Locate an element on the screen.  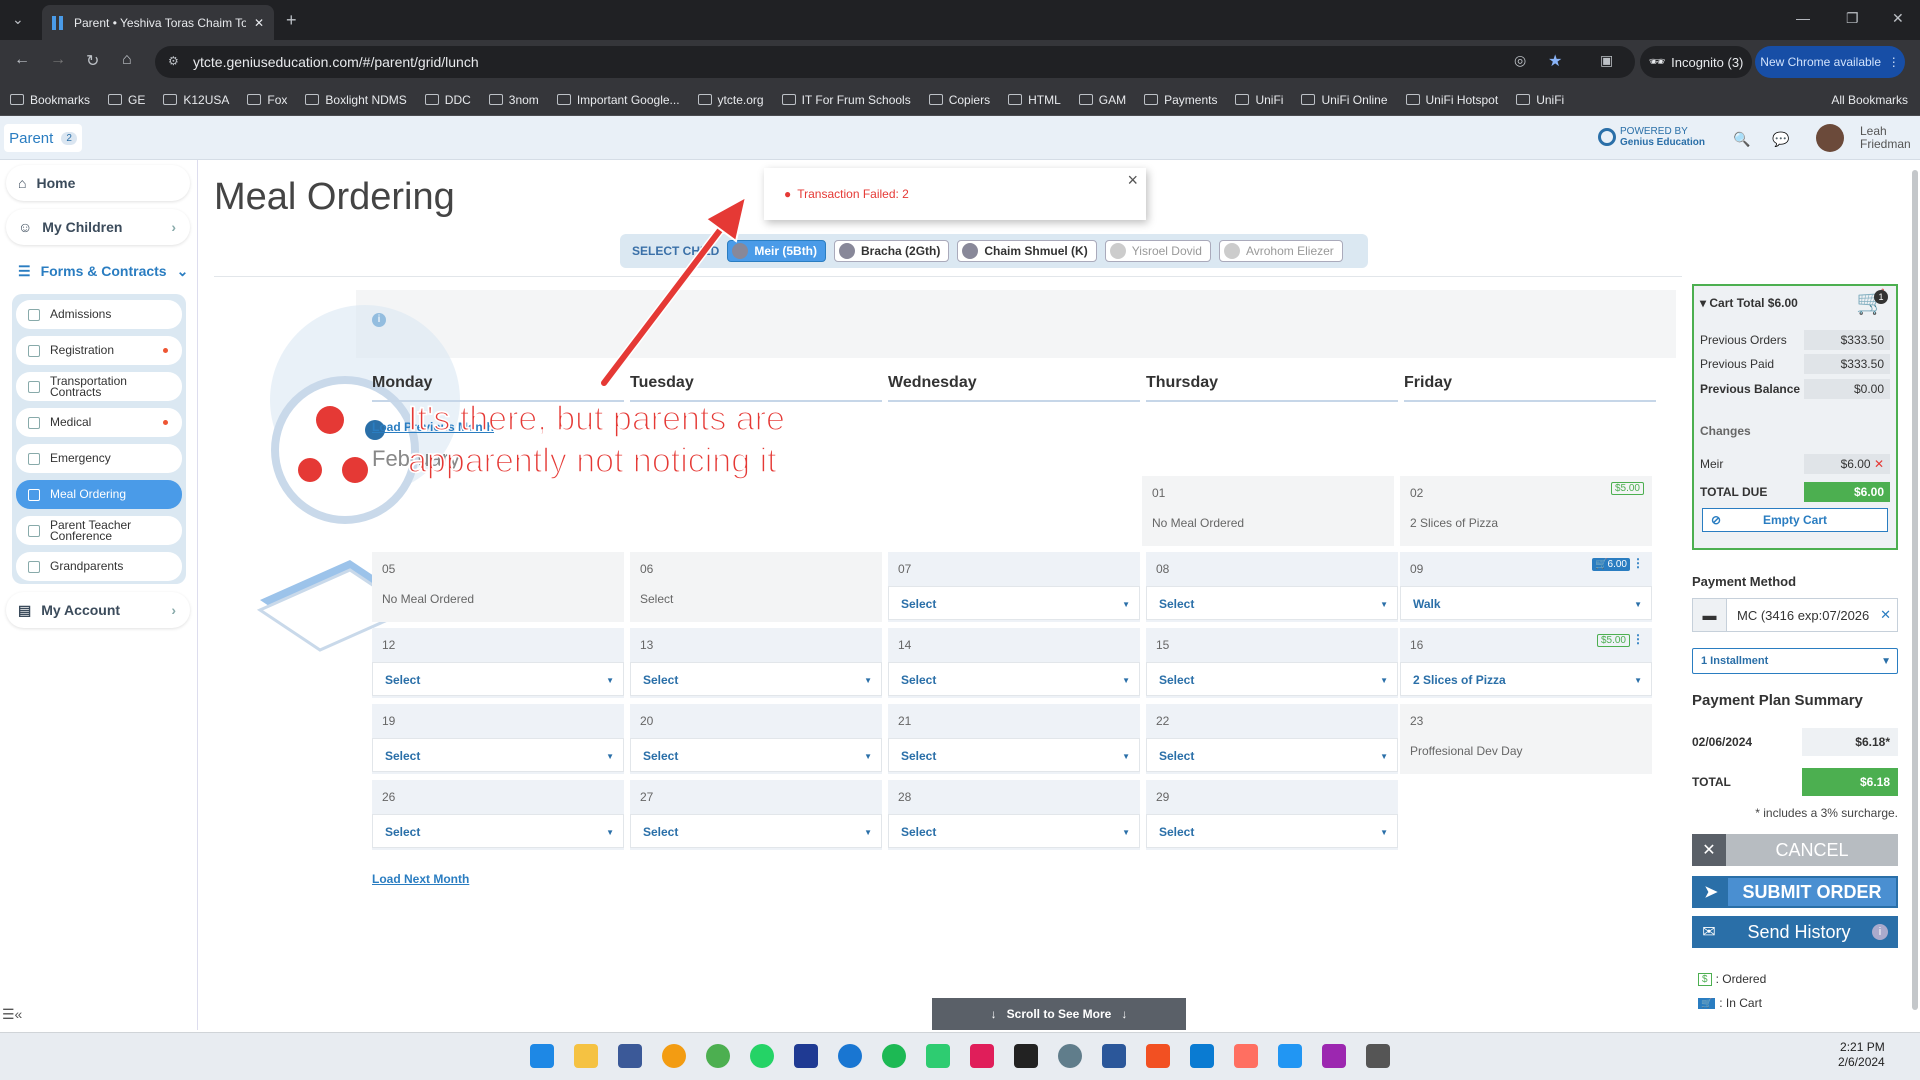
bookmark-item: Boxlight NDMS is located at coordinates (356, 100).